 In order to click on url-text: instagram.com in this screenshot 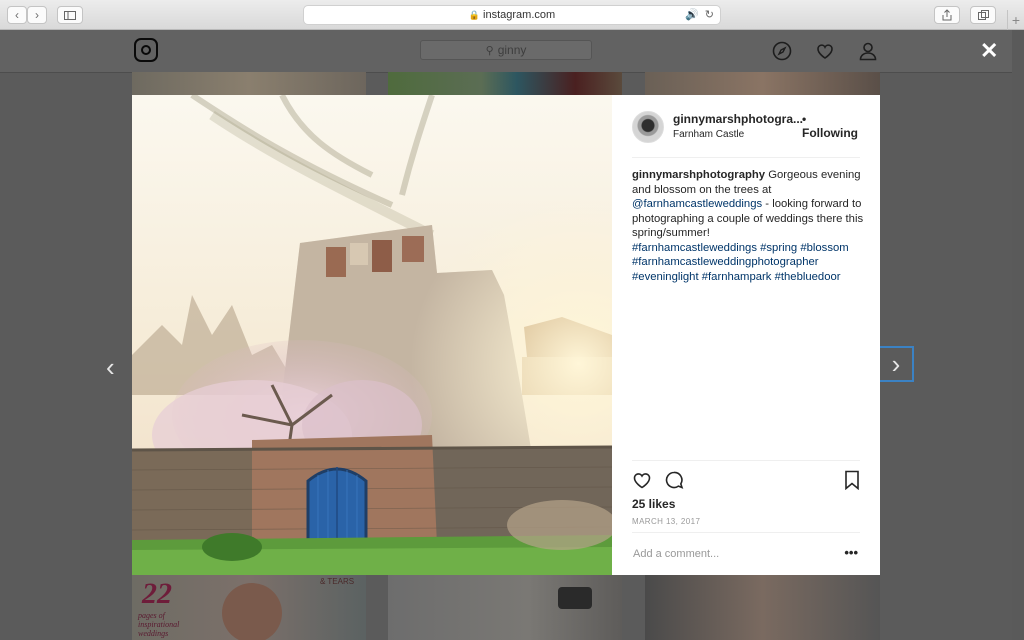, I will do `click(519, 15)`.